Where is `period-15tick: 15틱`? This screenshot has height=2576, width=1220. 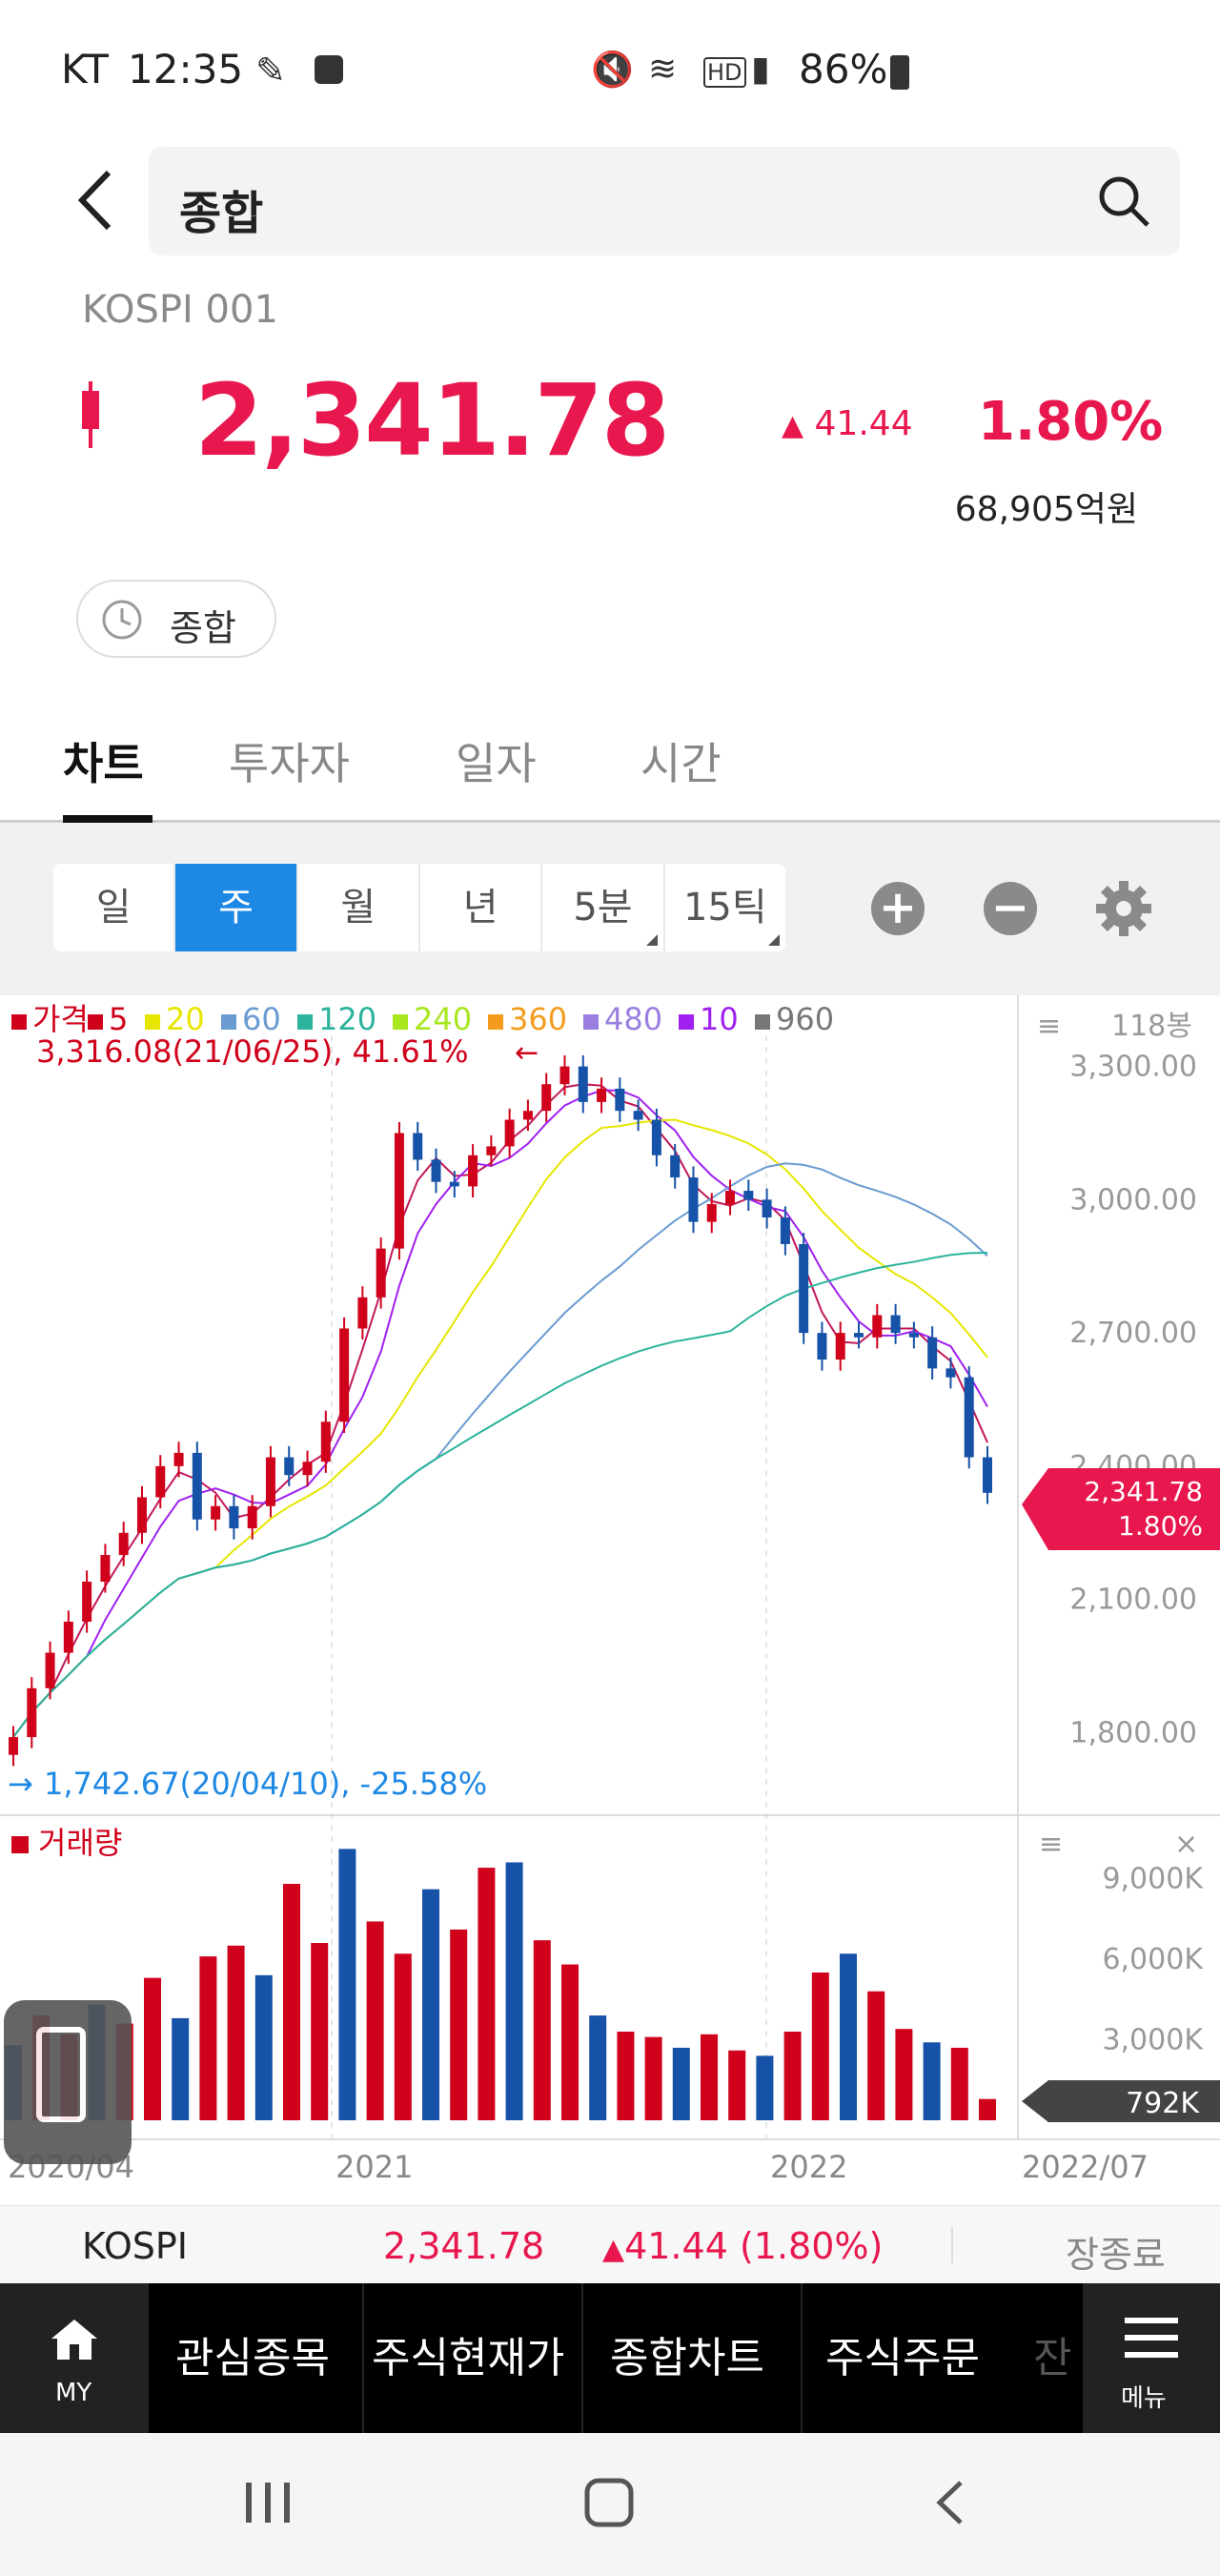 period-15tick: 15틱 is located at coordinates (725, 908).